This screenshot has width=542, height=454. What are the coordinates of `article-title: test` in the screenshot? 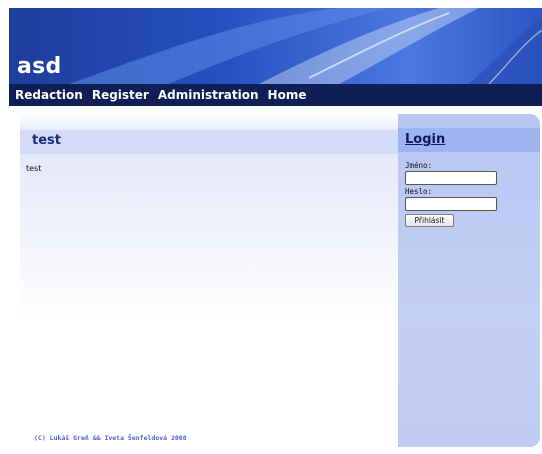 It's located at (46, 140).